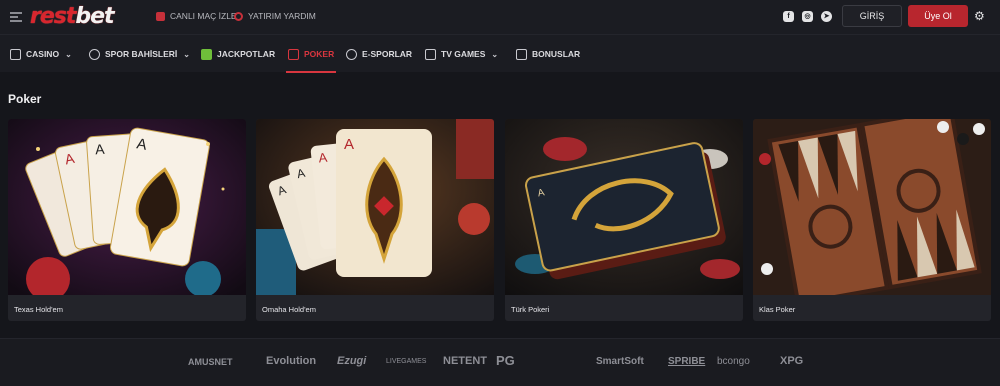 The image size is (1000, 386). I want to click on game-card-klas-poker: Klas Poker, so click(872, 220).